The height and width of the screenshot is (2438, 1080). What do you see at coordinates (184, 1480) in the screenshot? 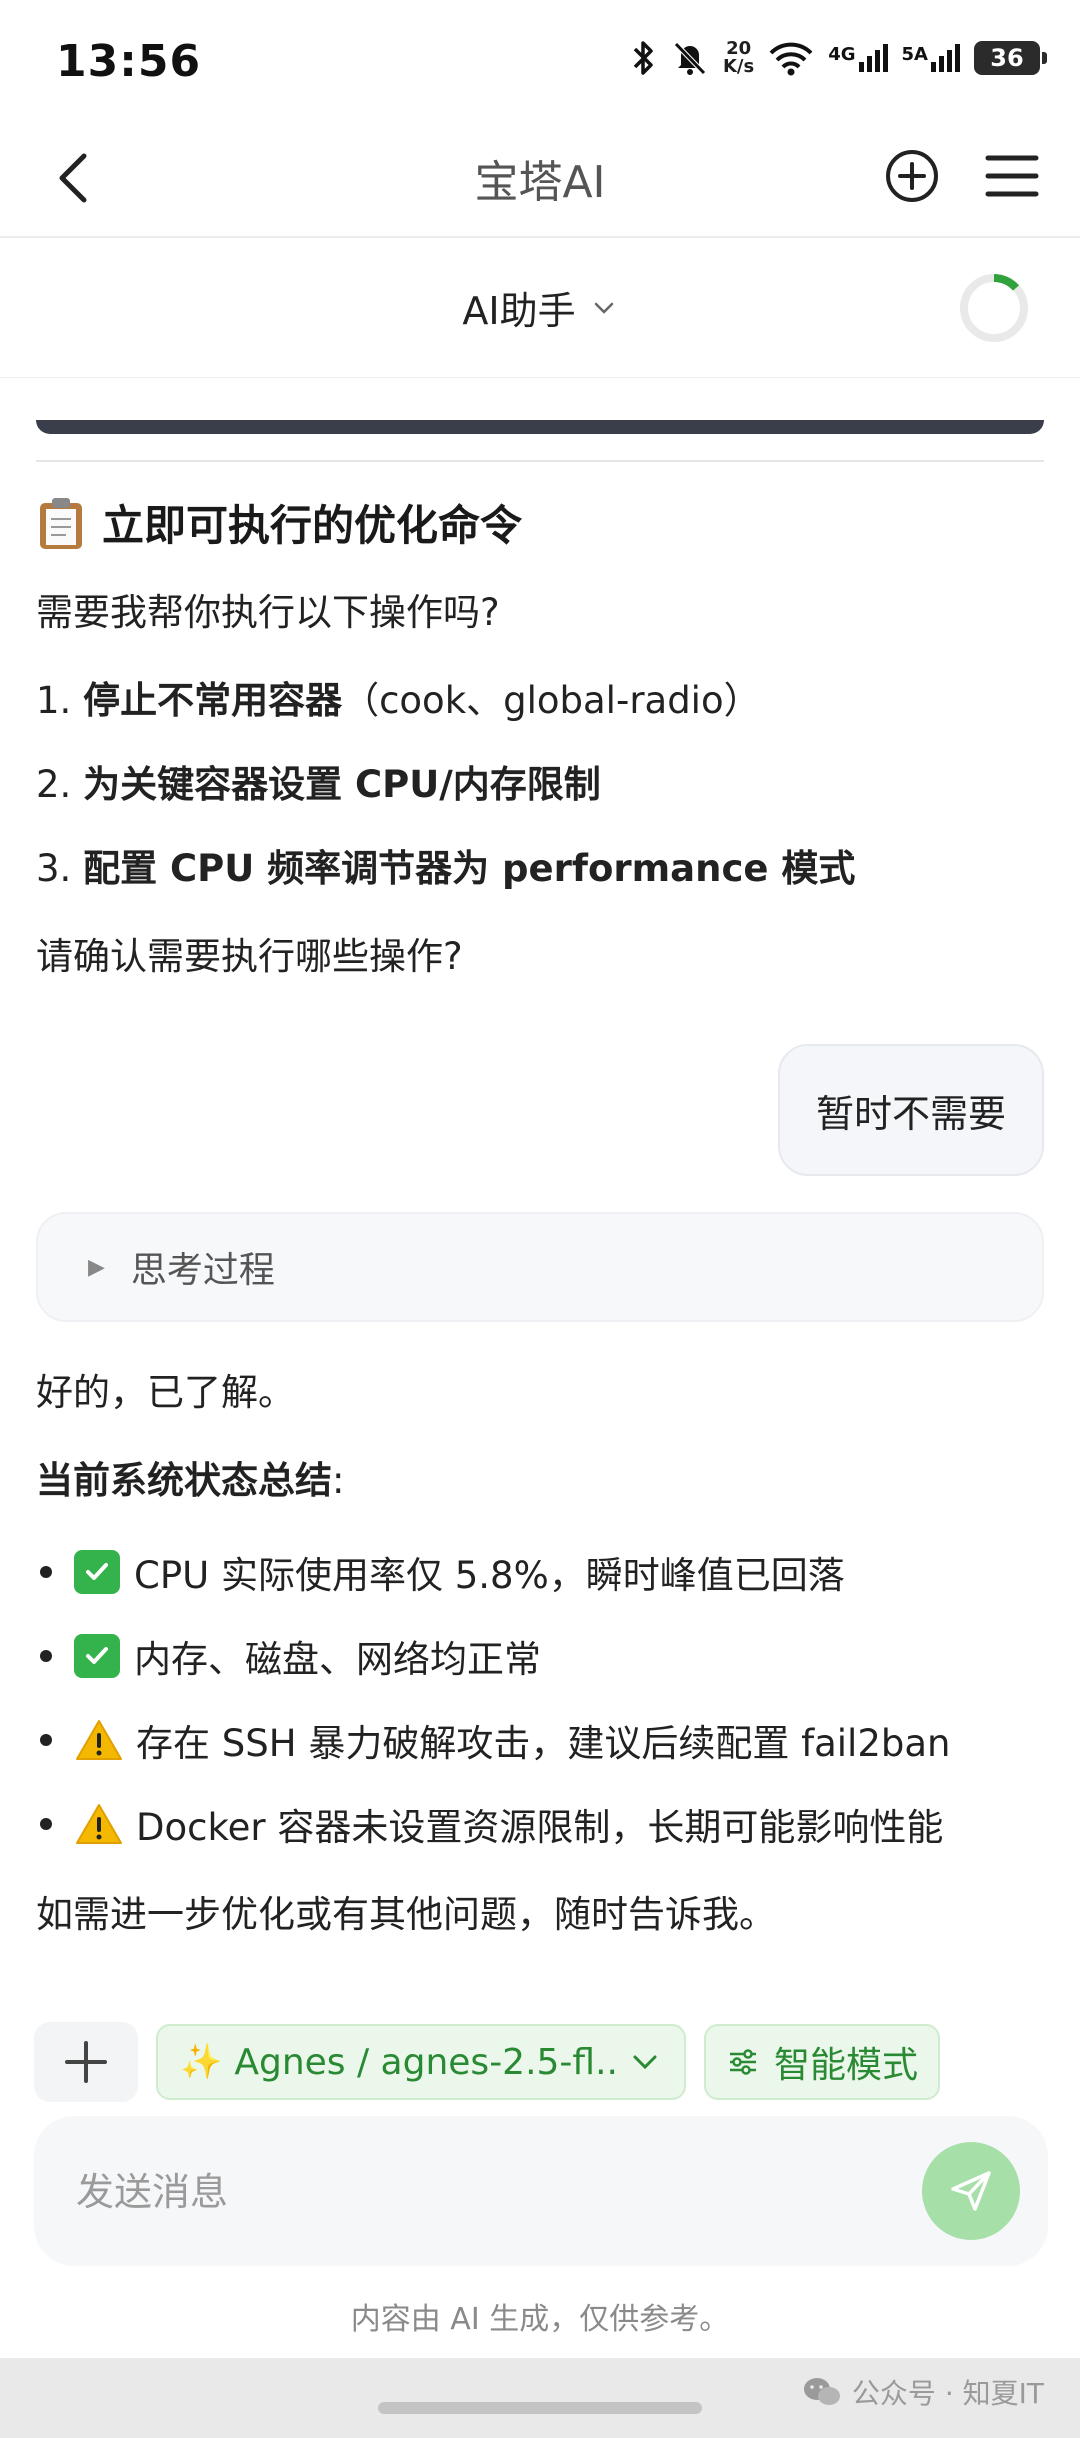
I see `summary-title: 当前系统状态总结` at bounding box center [184, 1480].